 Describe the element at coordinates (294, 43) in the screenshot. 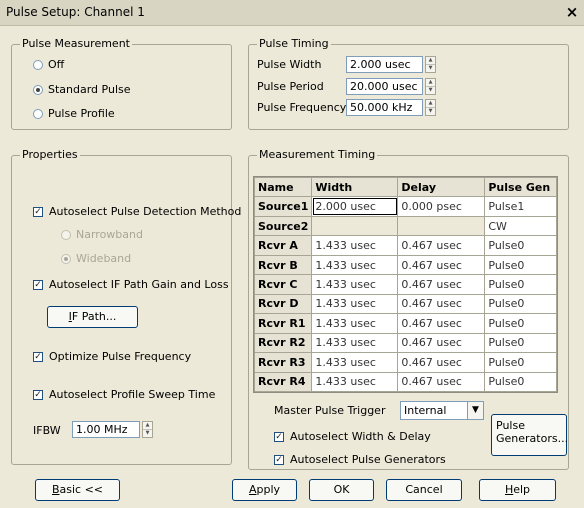

I see `pulse-timing-label: Pulse Timing` at that location.